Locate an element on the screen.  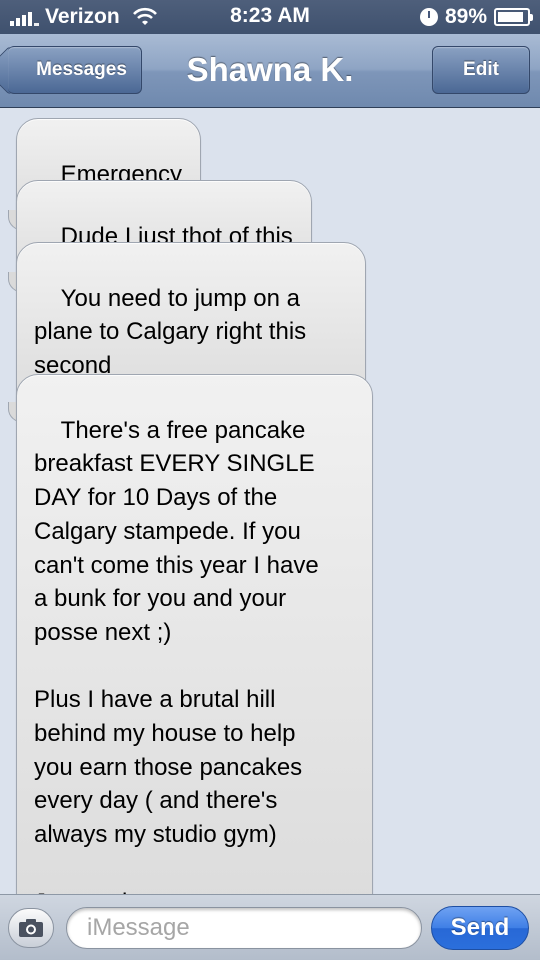
edit-button-label: Edit is located at coordinates (481, 69).